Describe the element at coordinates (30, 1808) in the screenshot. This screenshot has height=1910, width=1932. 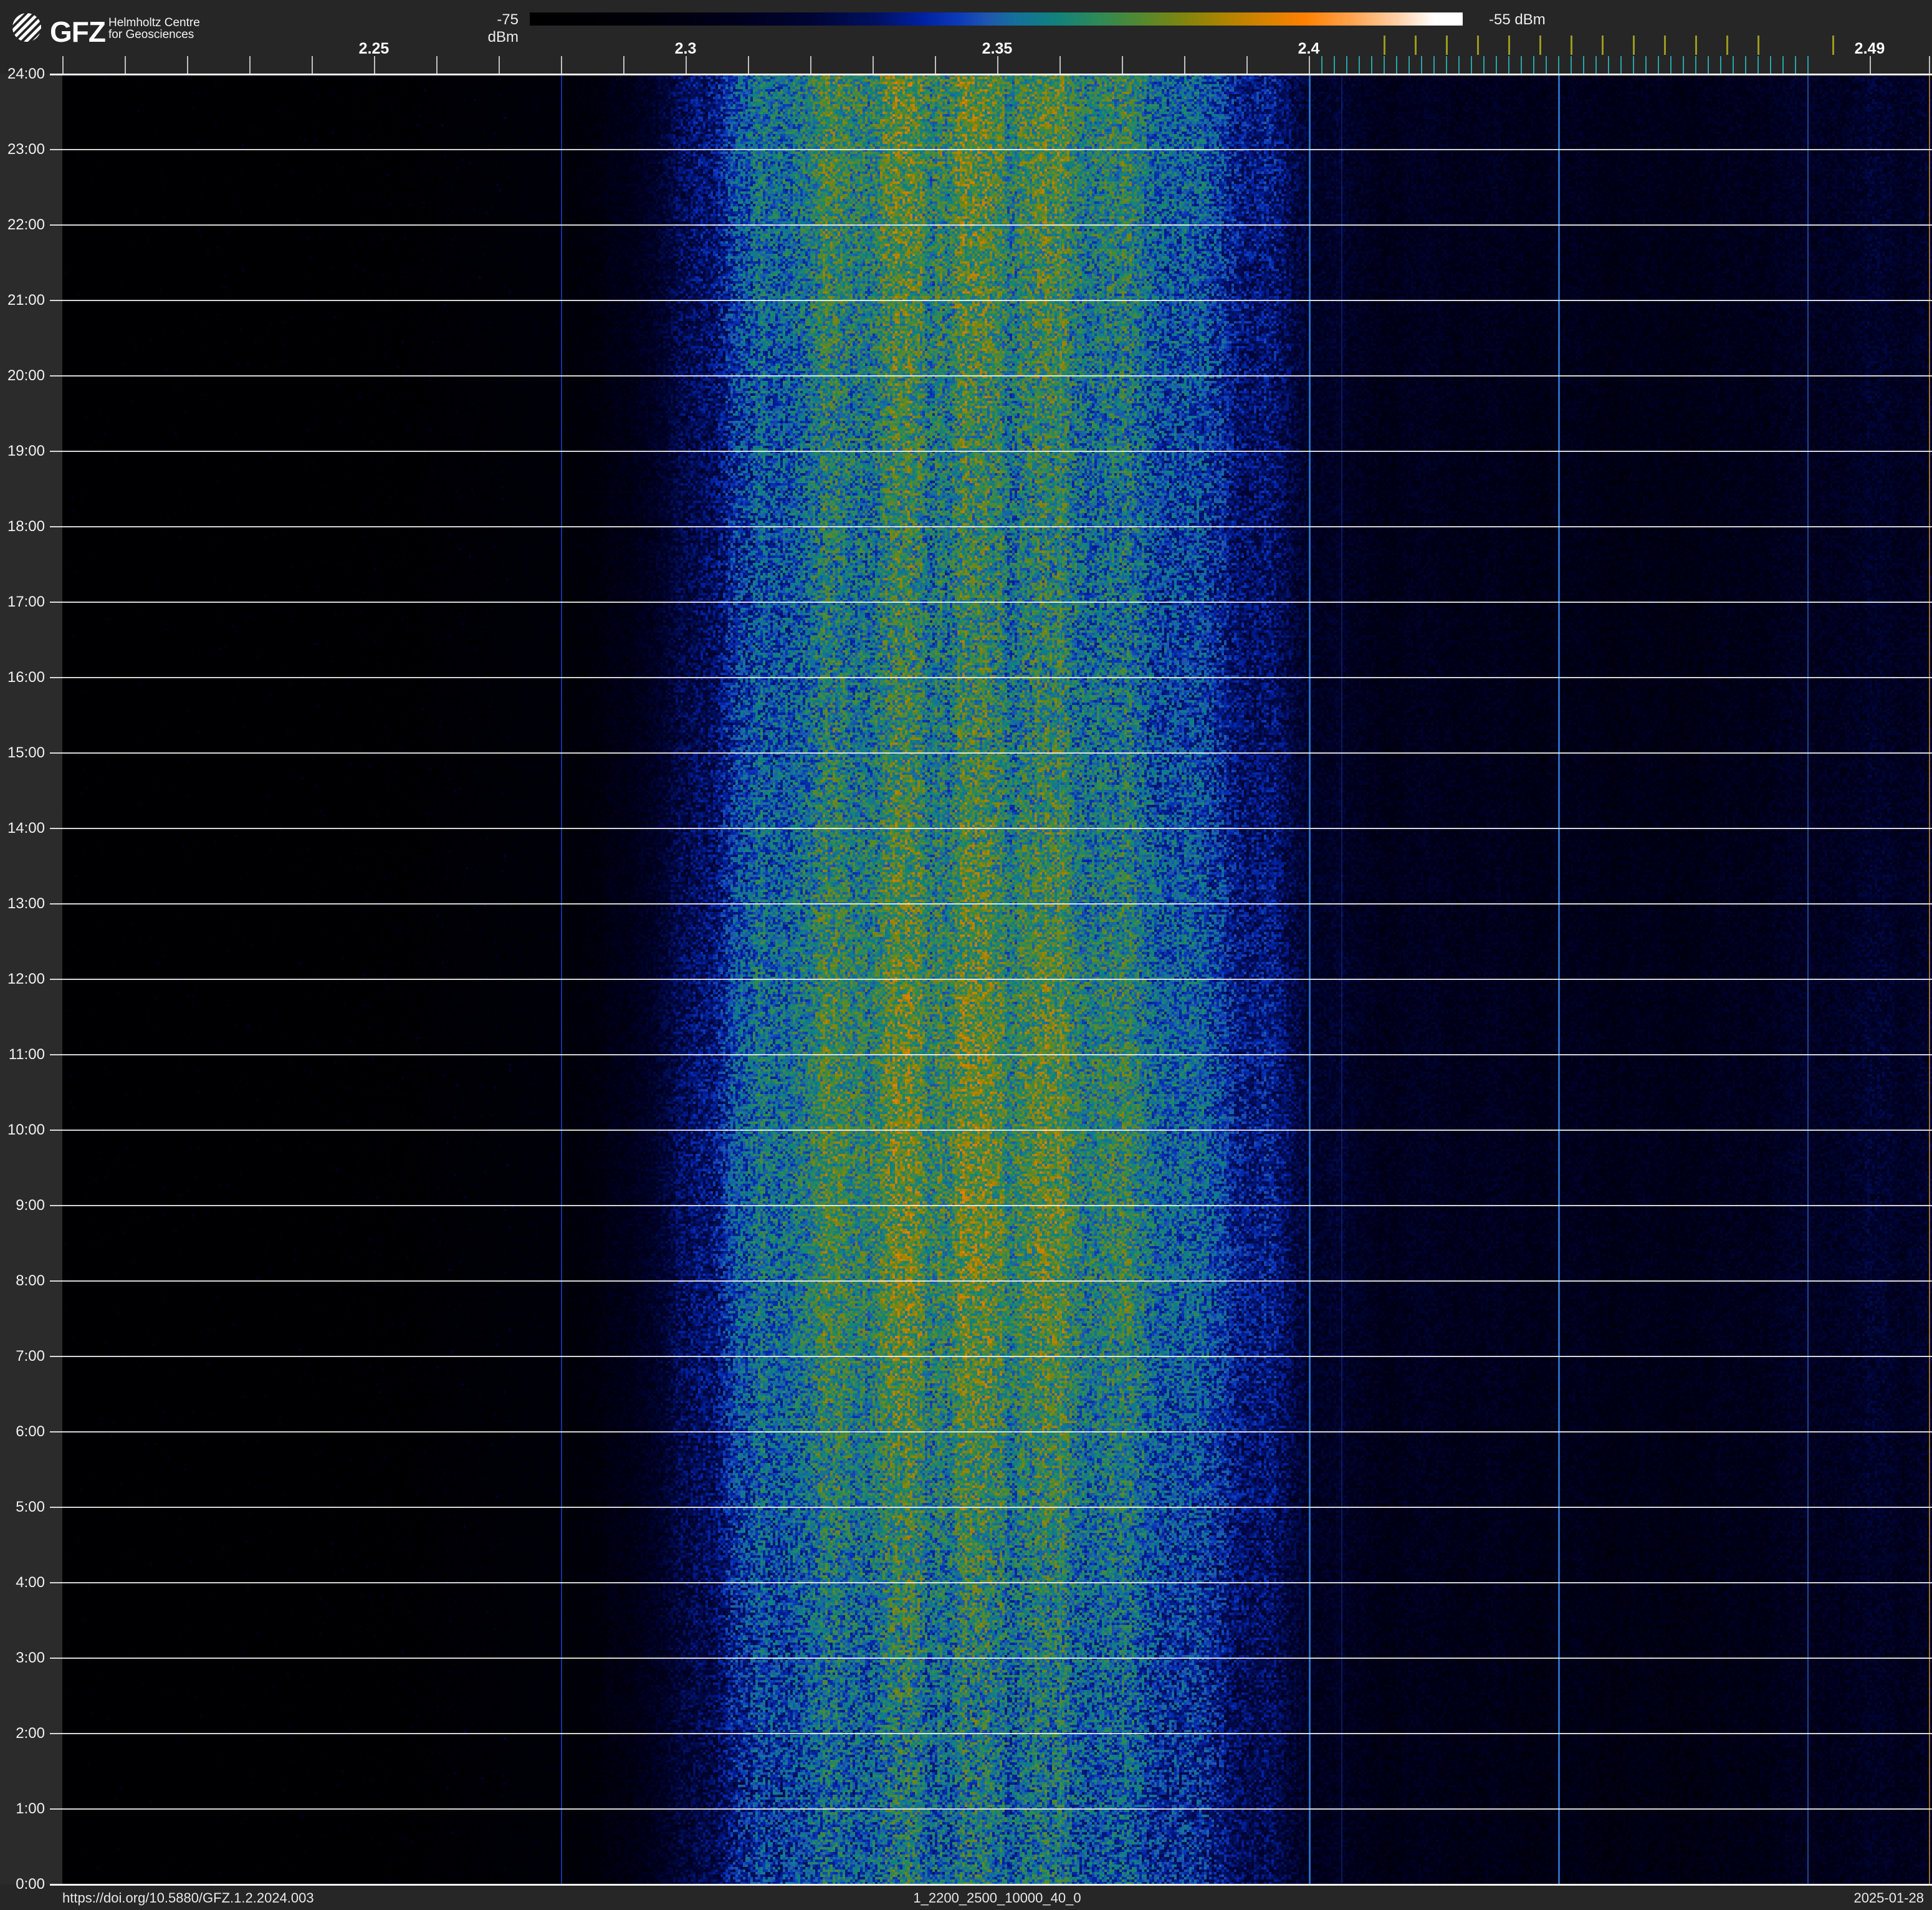
I see `time-axis-label: 1:00` at that location.